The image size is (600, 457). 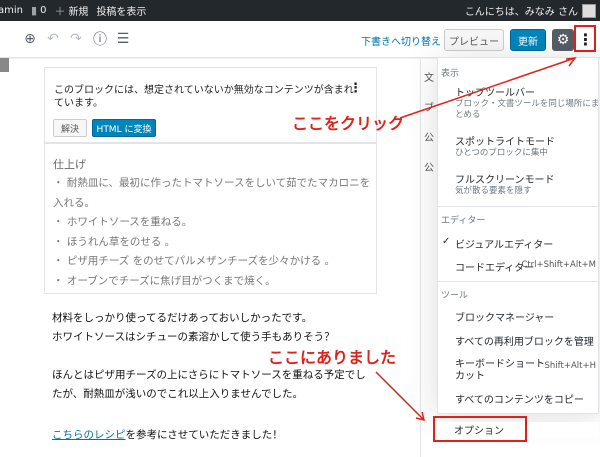 What do you see at coordinates (589, 10) in the screenshot?
I see `avatar` at bounding box center [589, 10].